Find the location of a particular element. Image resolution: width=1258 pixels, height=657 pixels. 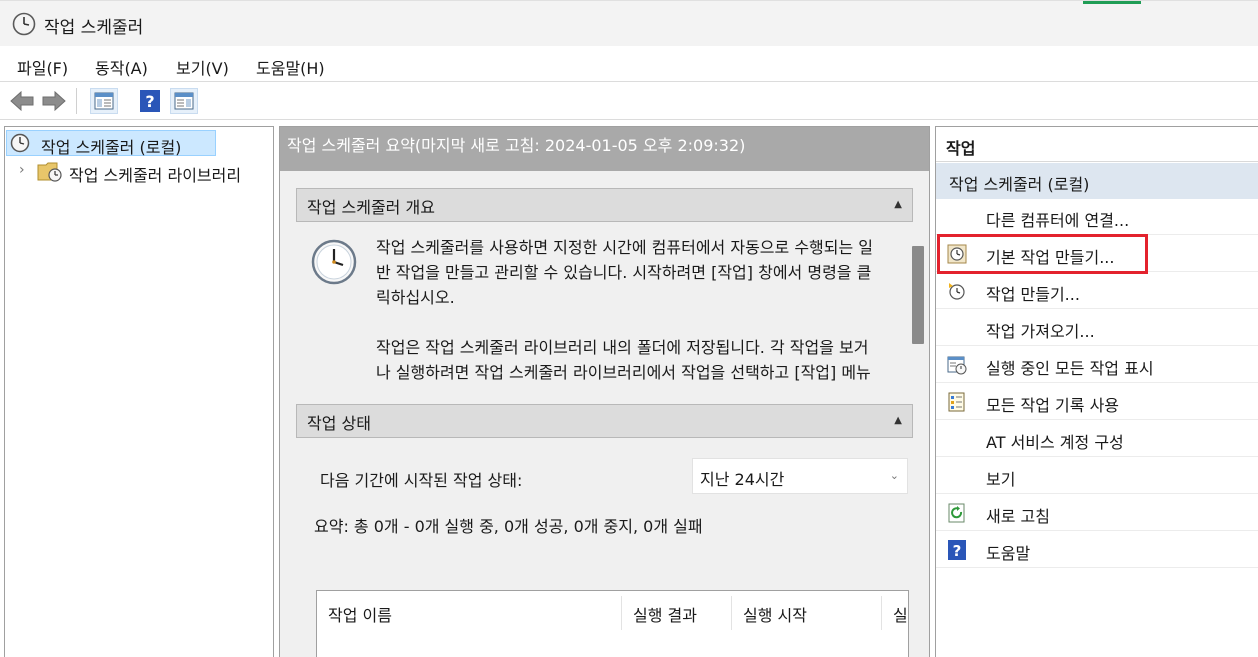

action-display-running-tasks: 실행 중인 모든 작업 표시 is located at coordinates (1097, 365).